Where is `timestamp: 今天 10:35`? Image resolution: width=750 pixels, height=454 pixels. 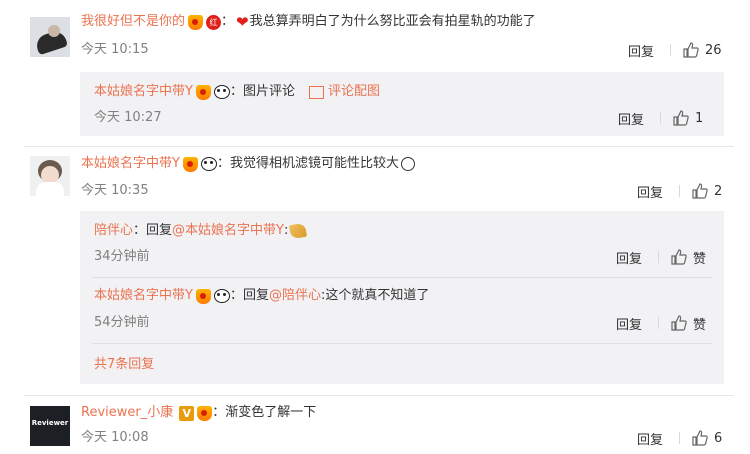 timestamp: 今天 10:35 is located at coordinates (115, 190).